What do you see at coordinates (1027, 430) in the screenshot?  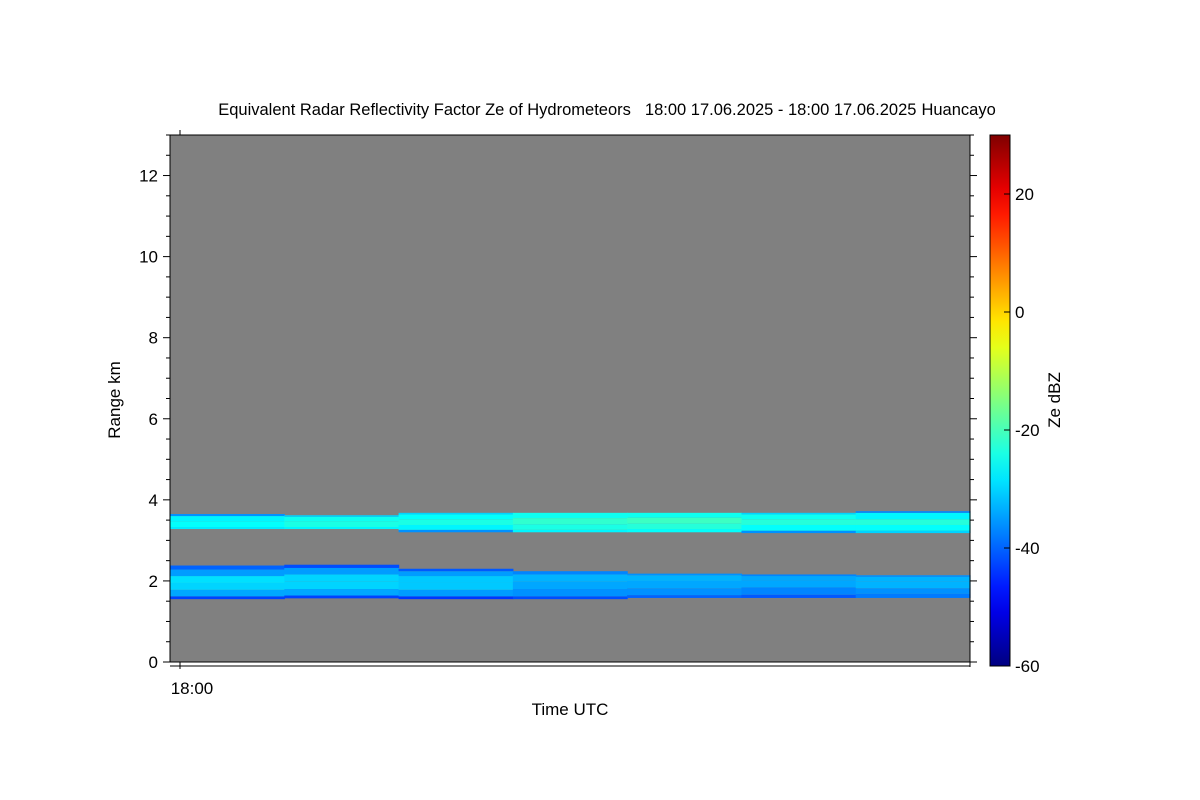 I see `colorbar-tick-label: -20` at bounding box center [1027, 430].